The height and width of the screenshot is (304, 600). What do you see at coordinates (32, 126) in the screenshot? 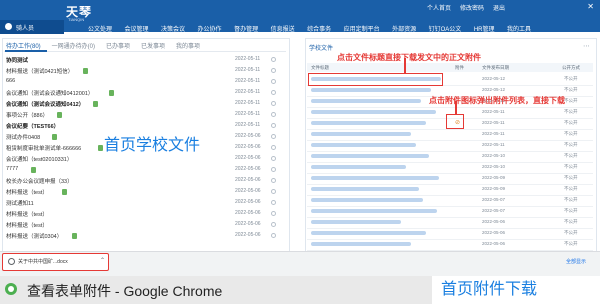
I see `list-item-title: 会议纪要（TEST66）` at bounding box center [32, 126].